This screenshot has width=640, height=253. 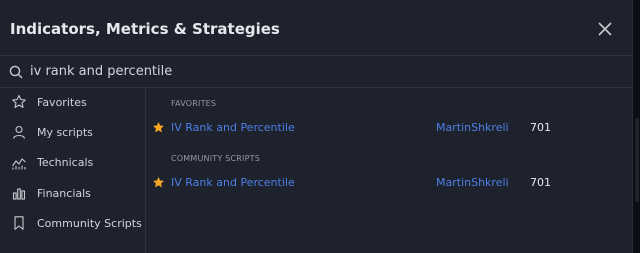 I want to click on sidebar-item-my-scripts: My scripts, so click(x=72, y=132).